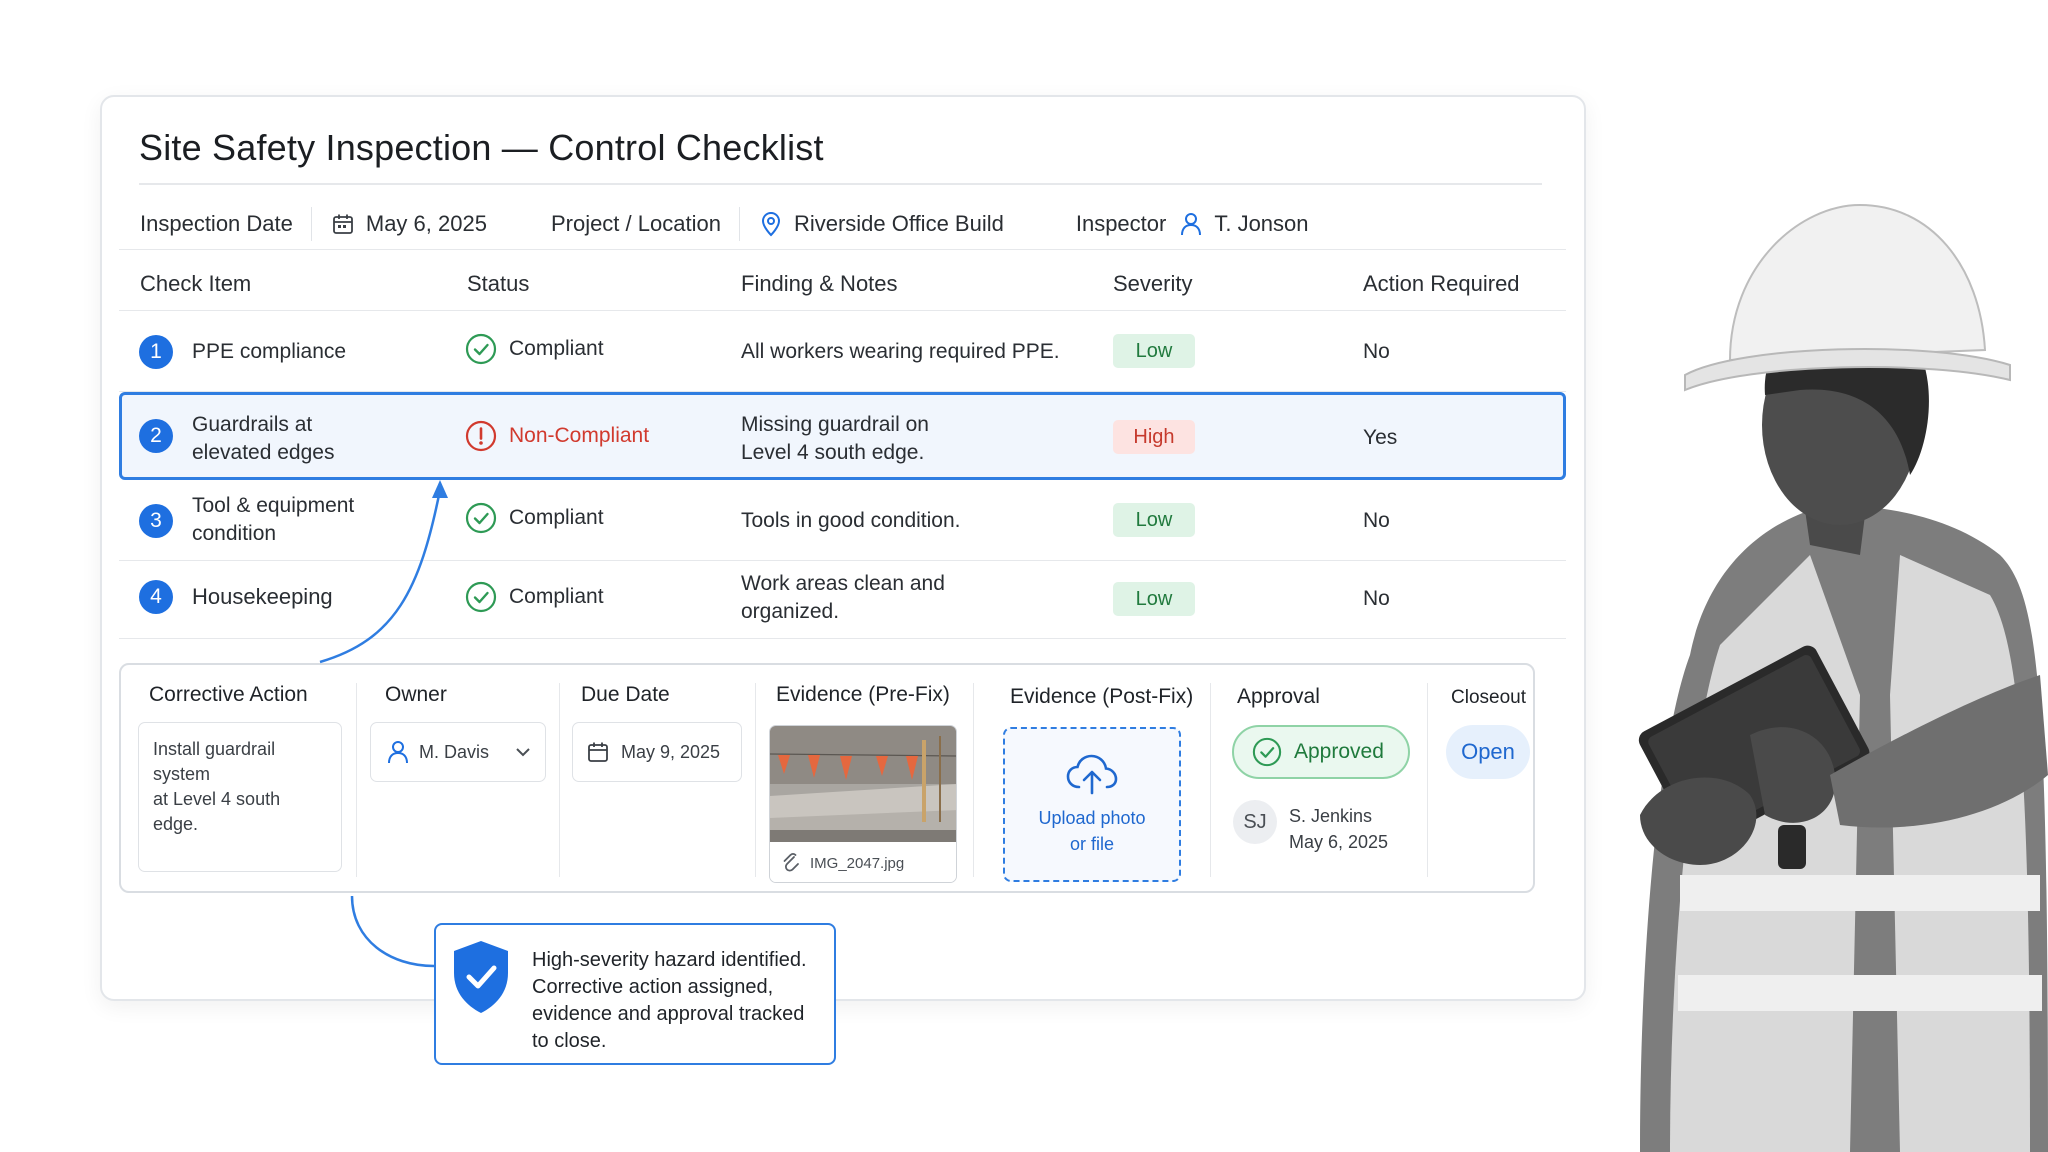 This screenshot has width=2048, height=1152. What do you see at coordinates (669, 960) in the screenshot?
I see `callout-line: High-severity hazard identified.` at bounding box center [669, 960].